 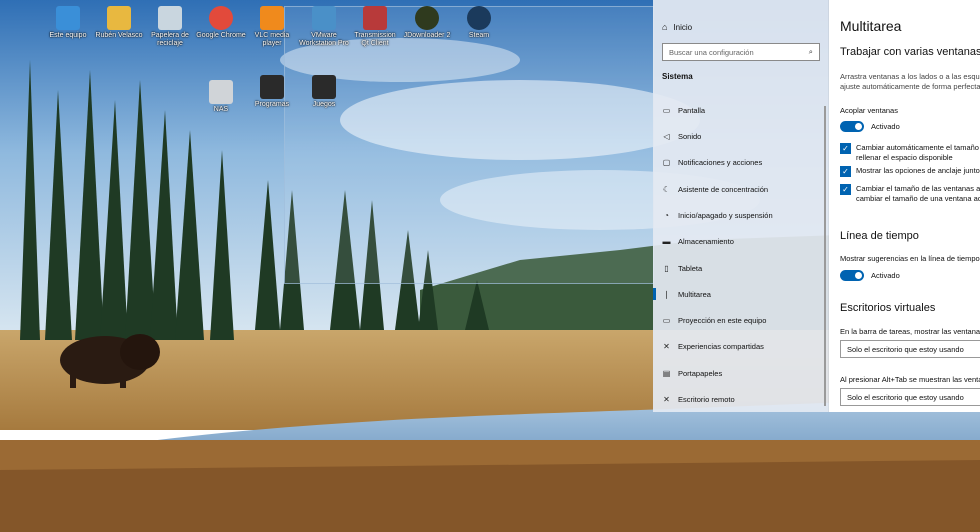 I want to click on desktop-icon-label: Este equipo, so click(x=68, y=35).